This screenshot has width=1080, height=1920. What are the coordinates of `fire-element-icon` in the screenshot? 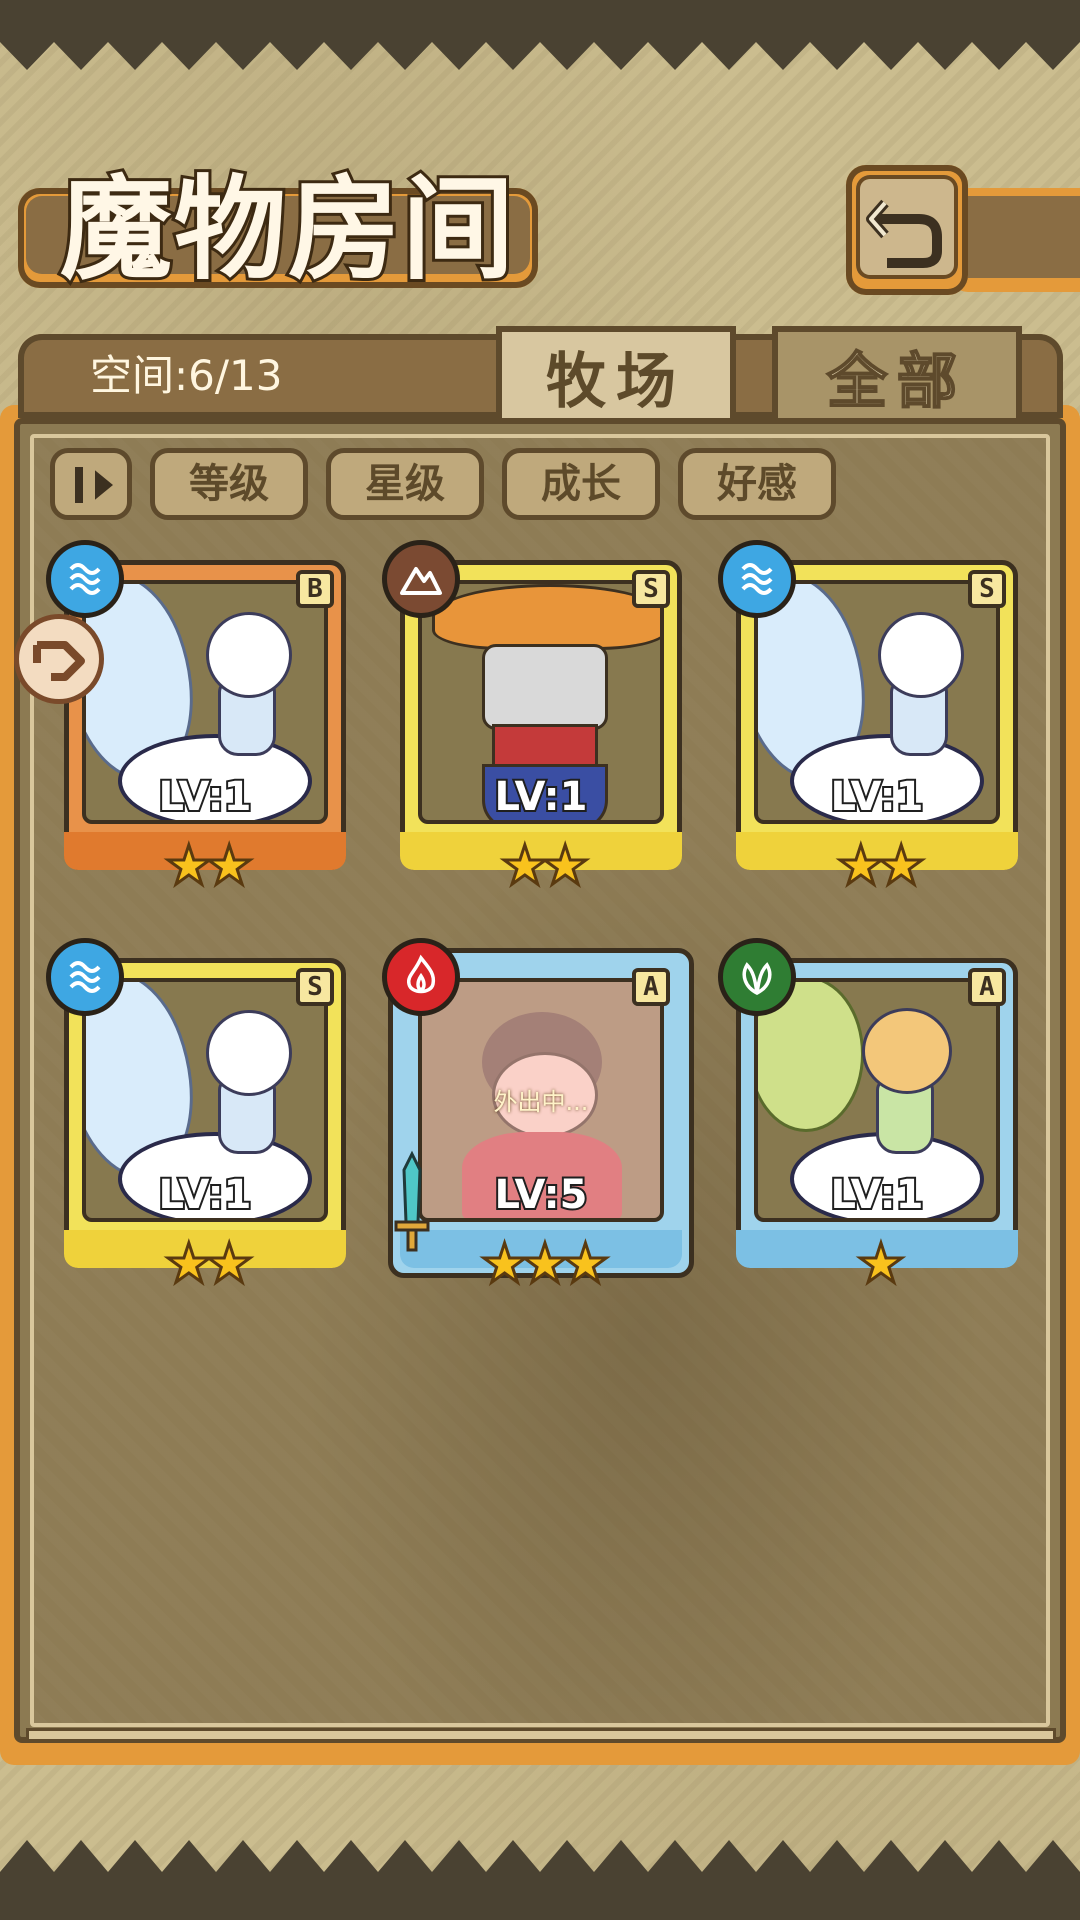 It's located at (421, 977).